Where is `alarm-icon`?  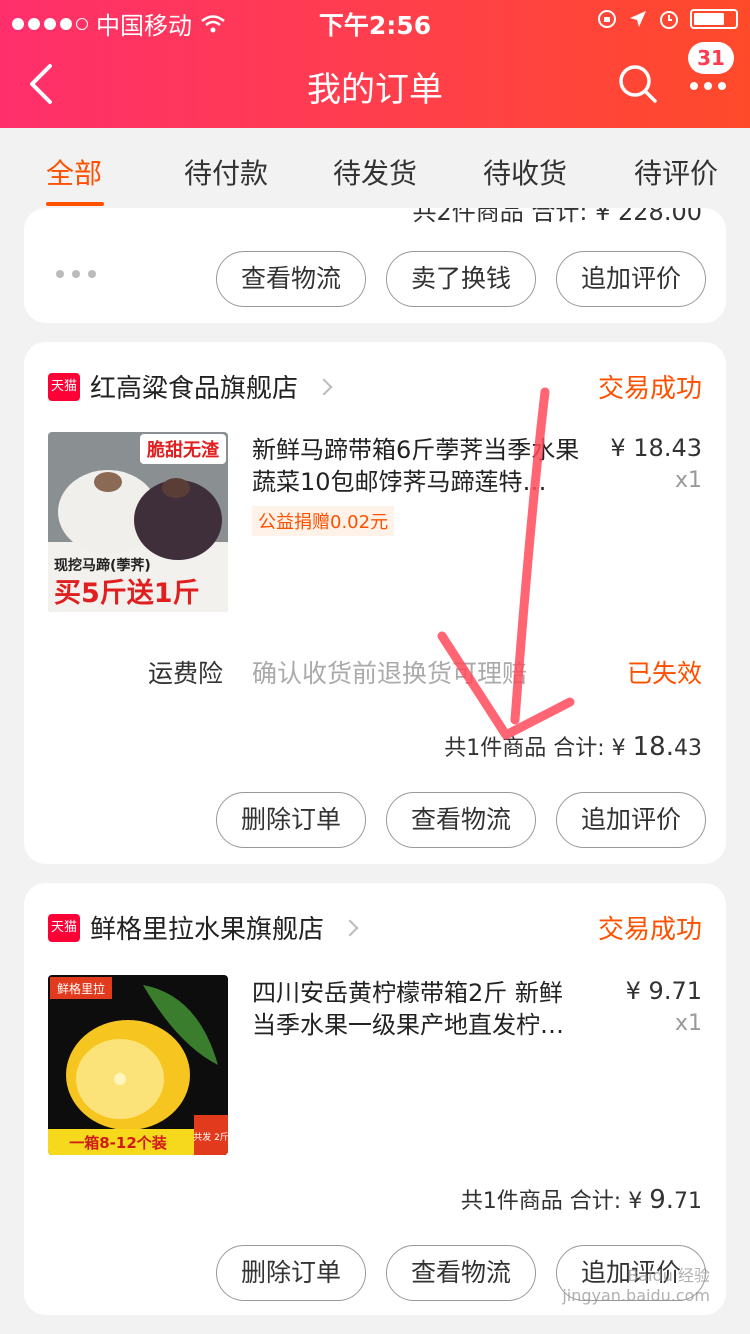 alarm-icon is located at coordinates (669, 20).